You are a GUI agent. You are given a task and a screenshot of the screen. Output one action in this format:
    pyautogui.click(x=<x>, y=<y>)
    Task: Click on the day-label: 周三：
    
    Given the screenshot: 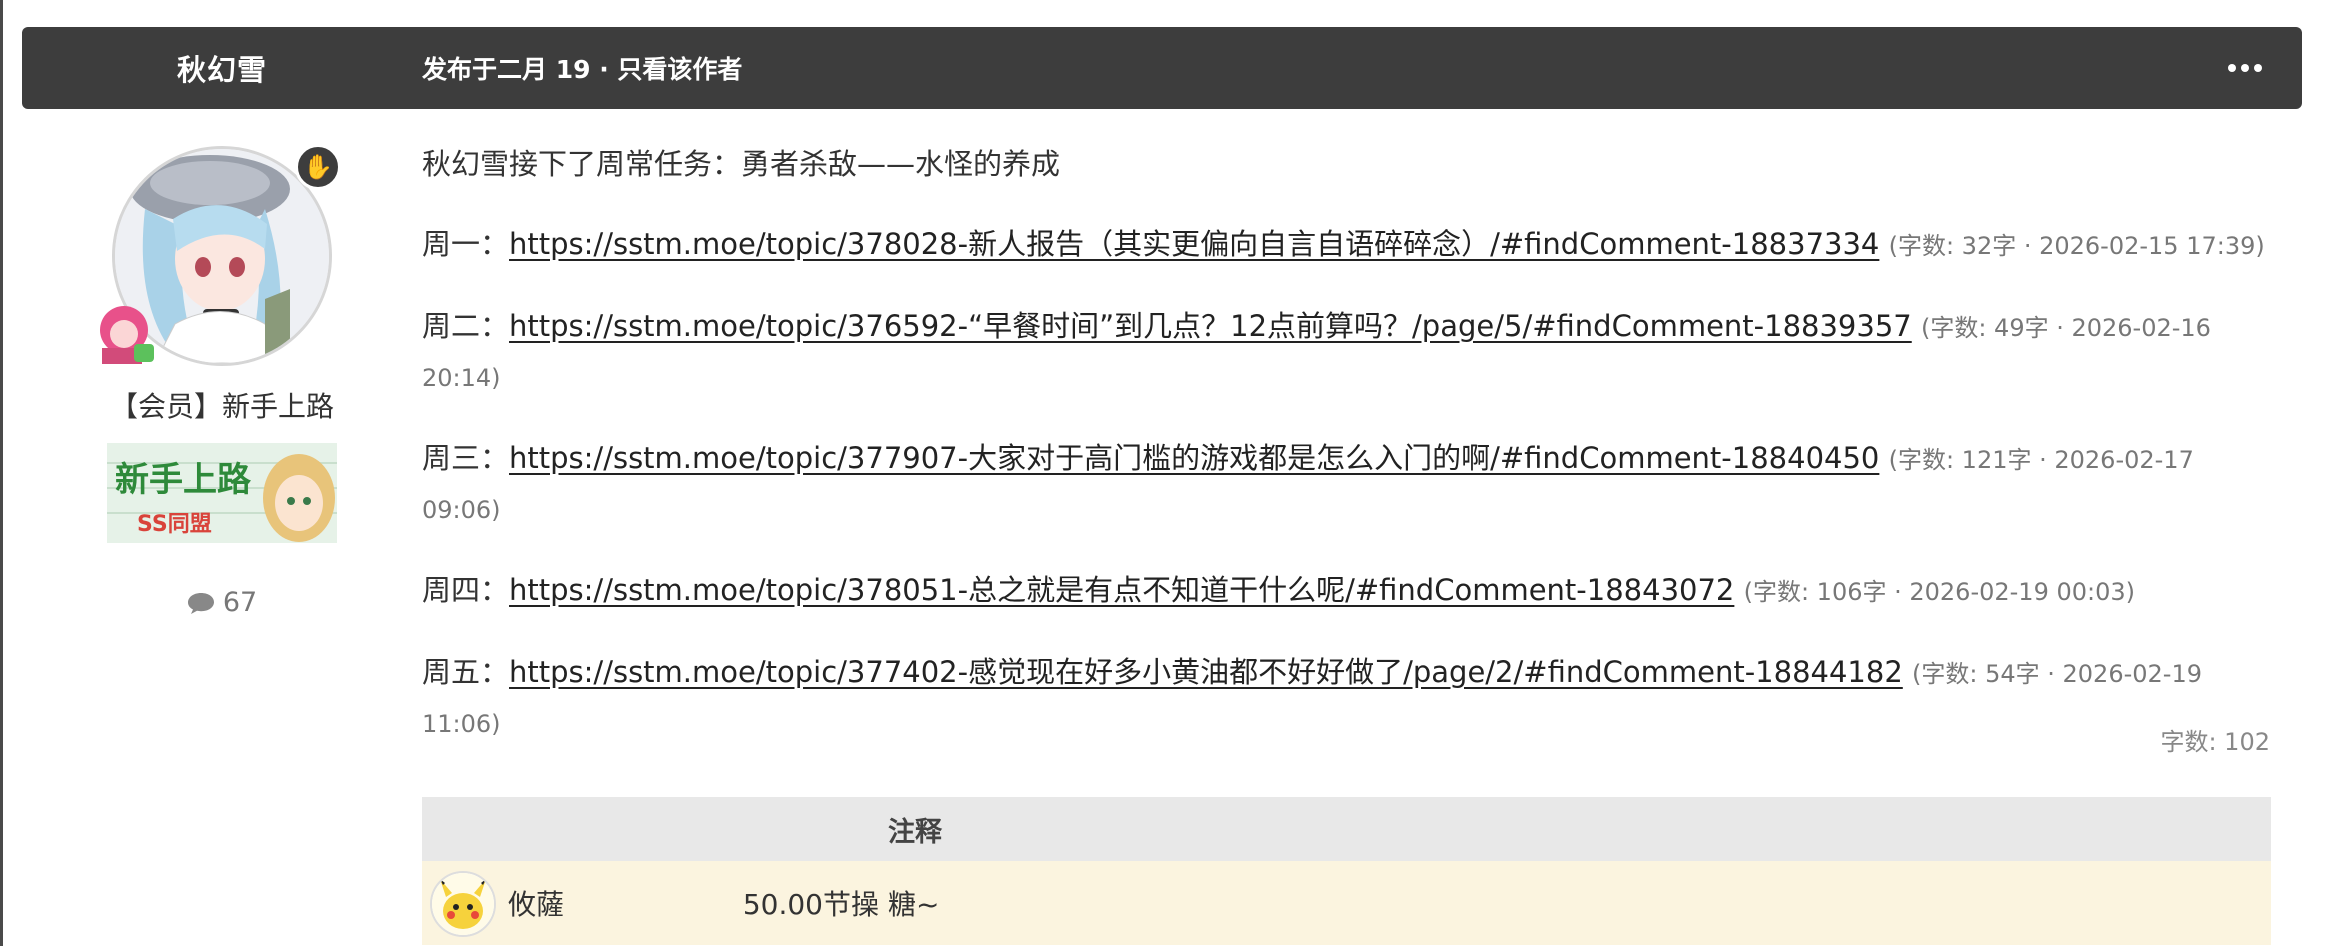 What is the action you would take?
    pyautogui.click(x=466, y=458)
    